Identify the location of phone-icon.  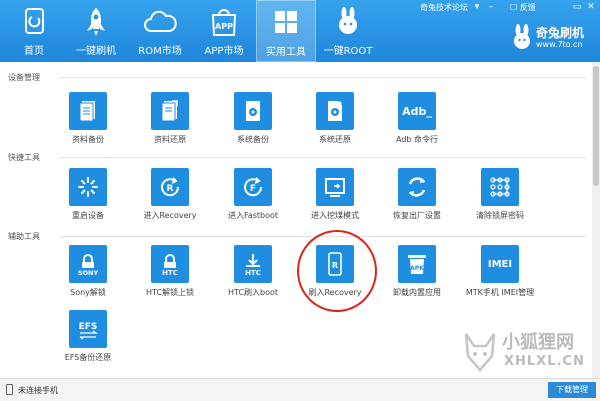
(9, 389).